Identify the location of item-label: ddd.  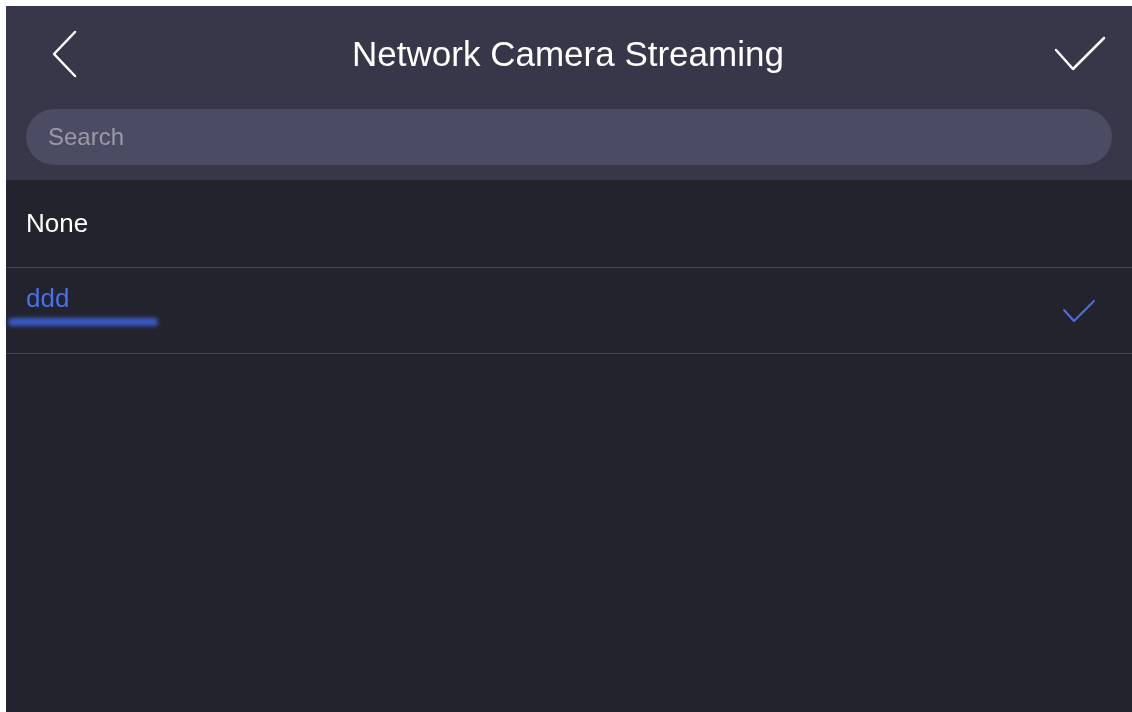
(48, 298).